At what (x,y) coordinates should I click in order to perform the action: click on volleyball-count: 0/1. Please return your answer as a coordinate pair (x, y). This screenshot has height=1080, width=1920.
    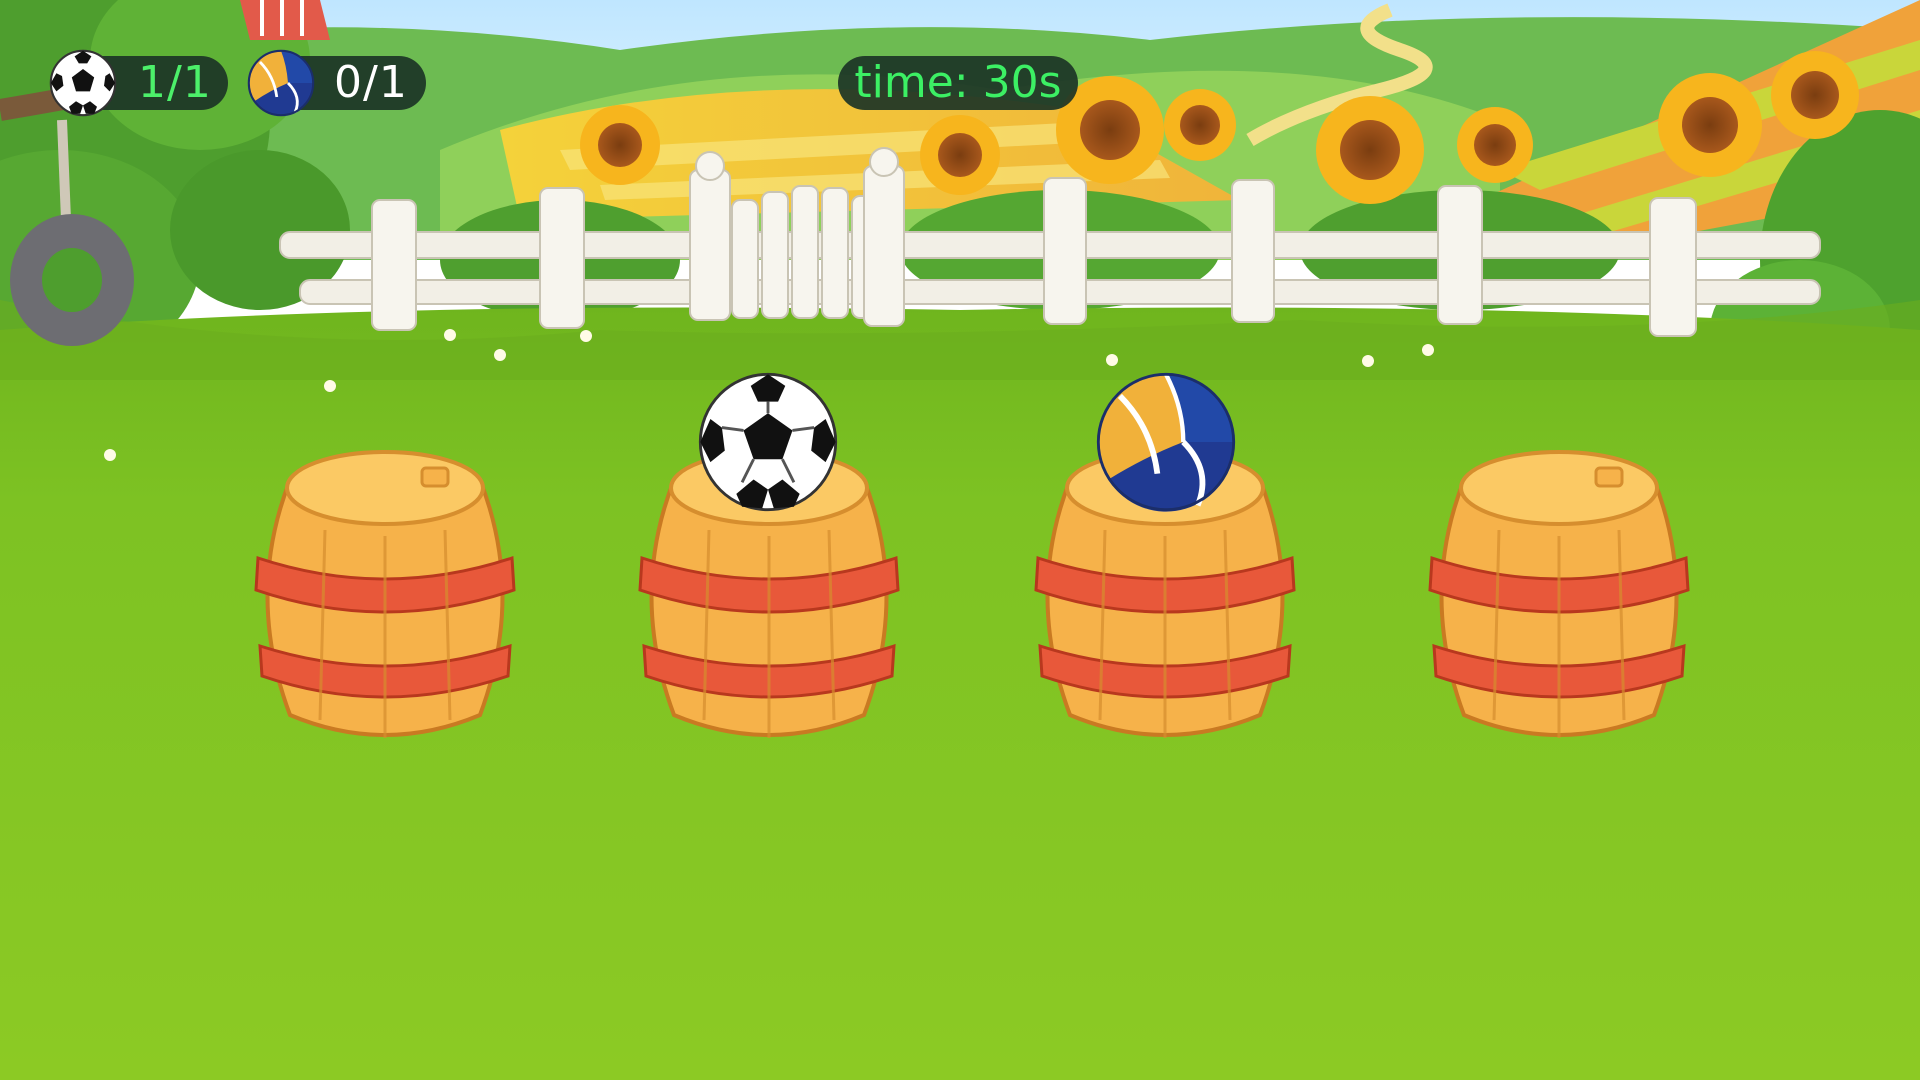
    Looking at the image, I should click on (371, 82).